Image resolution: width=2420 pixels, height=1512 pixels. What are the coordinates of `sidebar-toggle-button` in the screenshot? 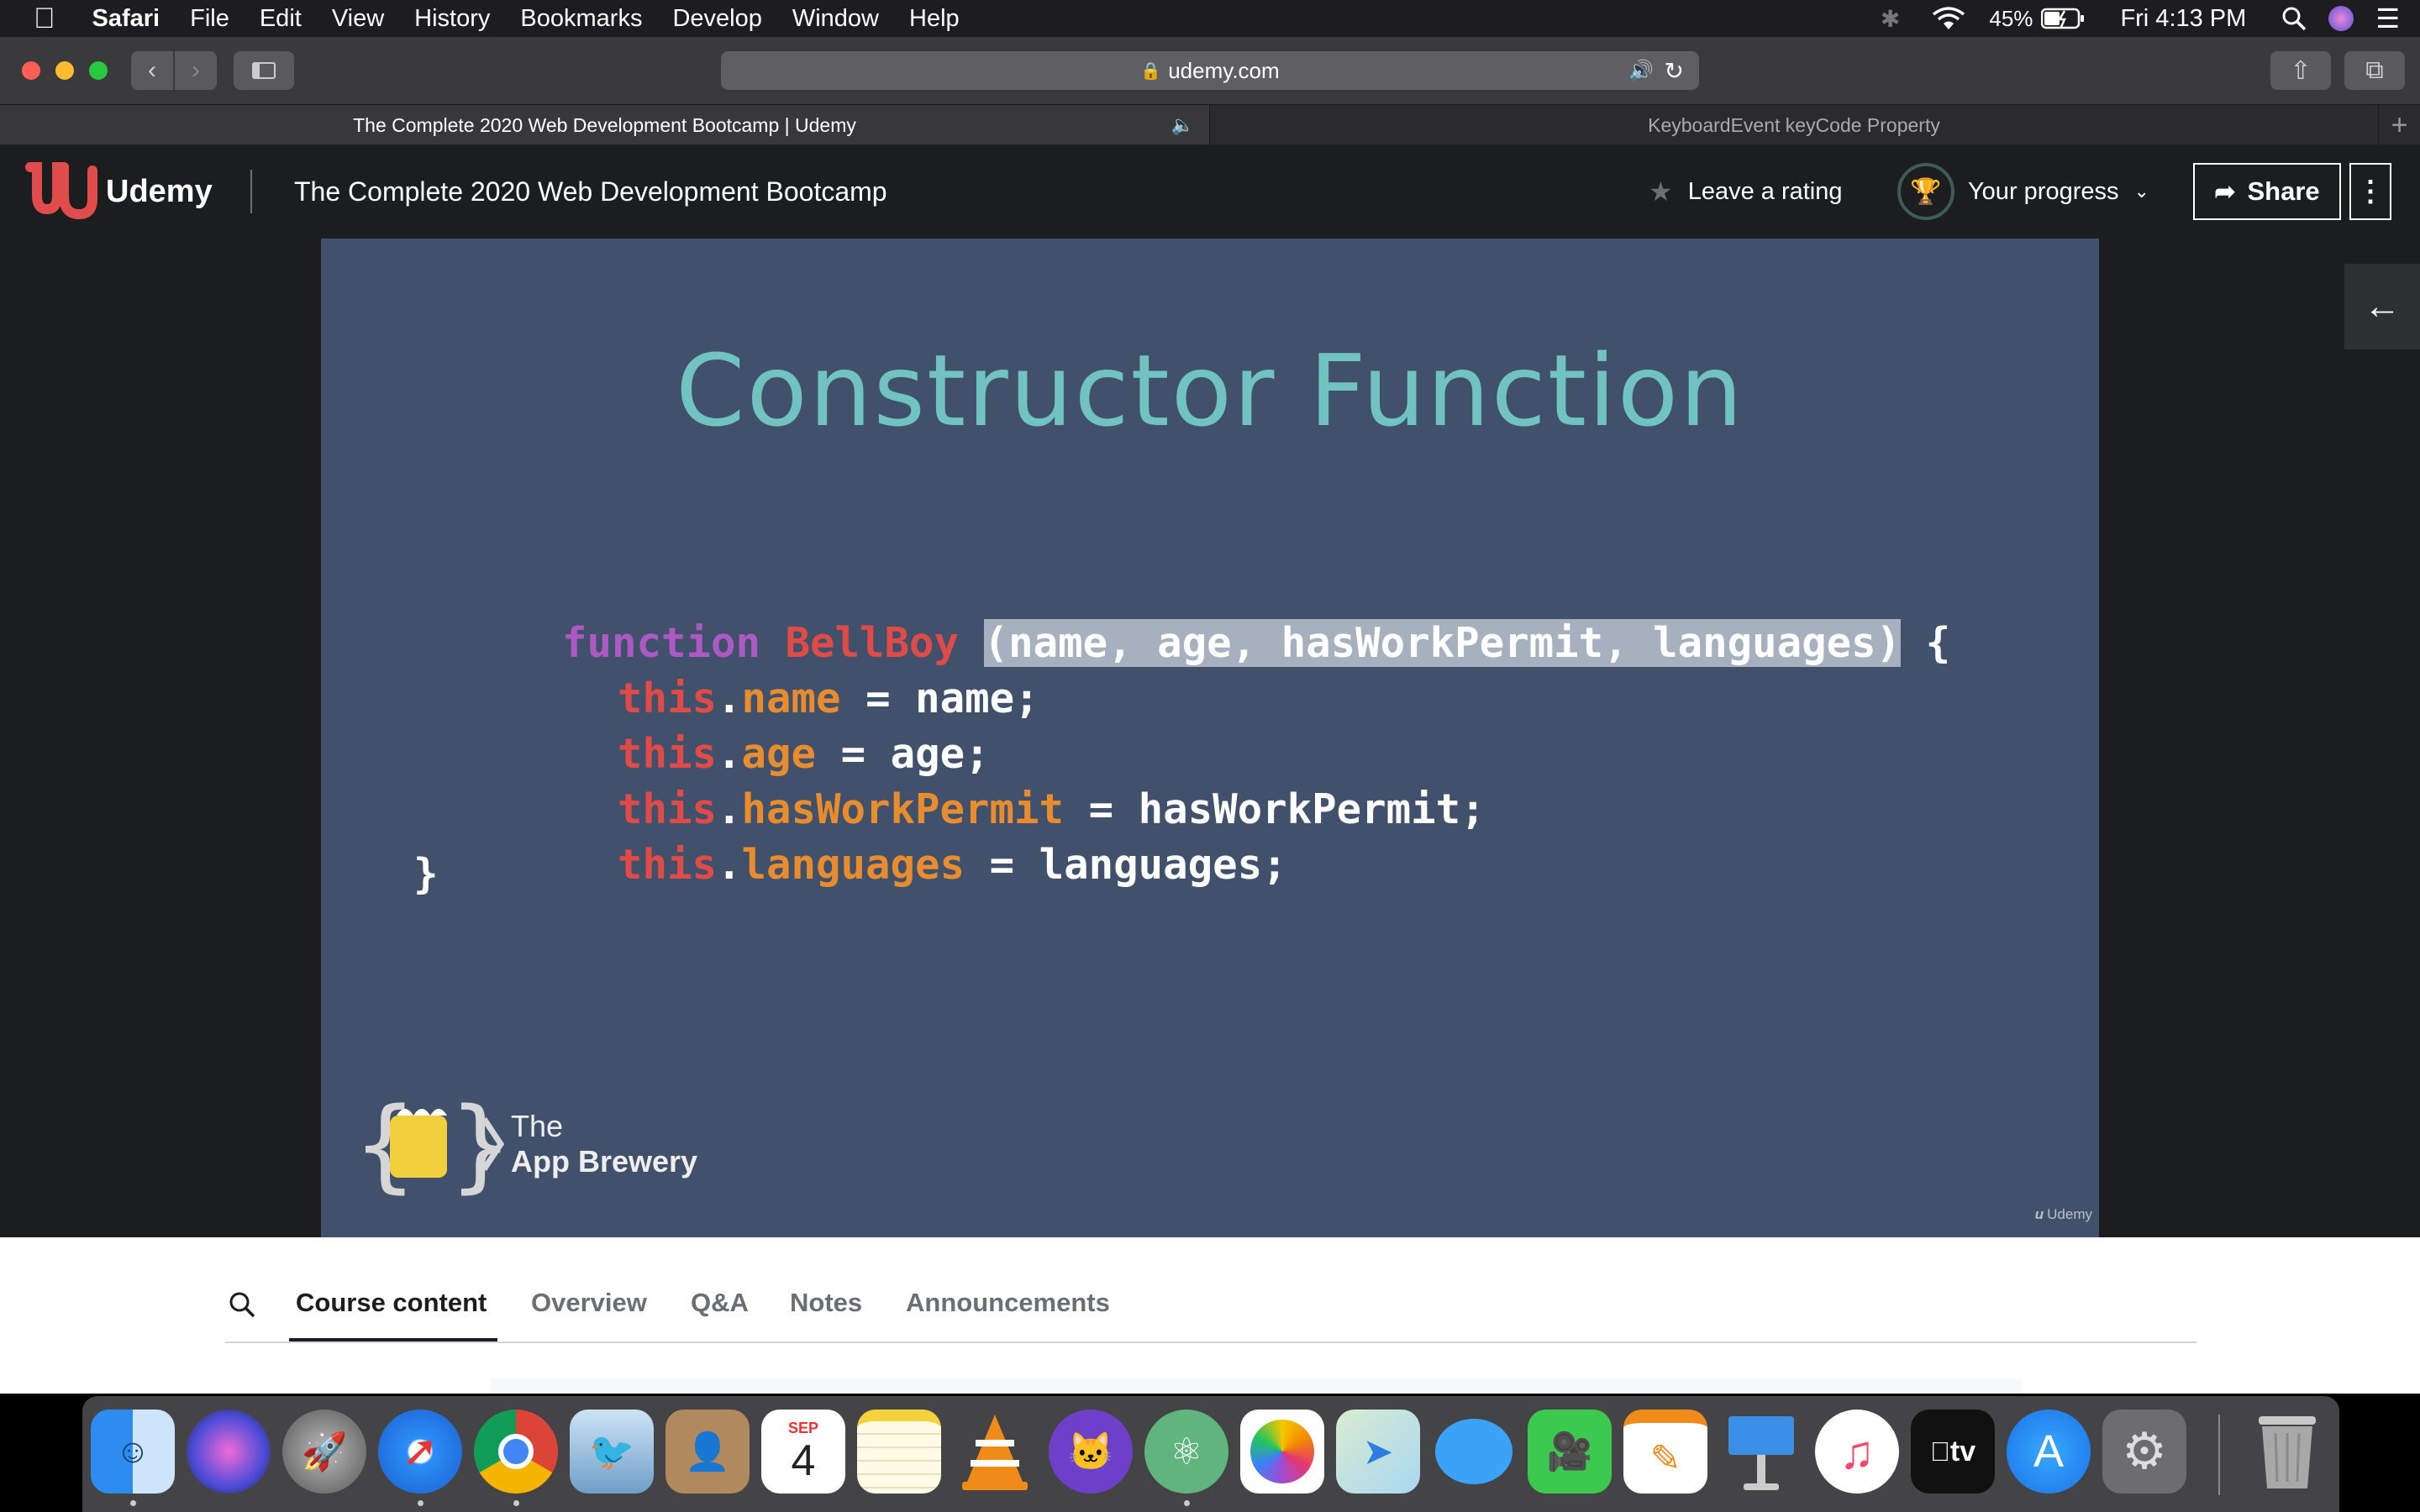 It's located at (264, 70).